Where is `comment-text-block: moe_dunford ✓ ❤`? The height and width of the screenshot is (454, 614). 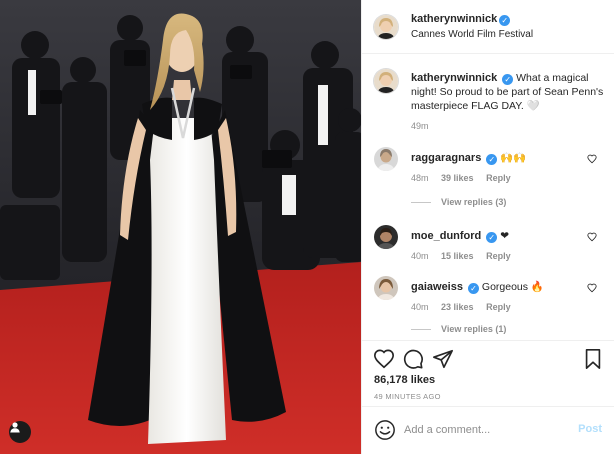
comment-text-block: moe_dunford ✓ ❤ is located at coordinates (508, 236).